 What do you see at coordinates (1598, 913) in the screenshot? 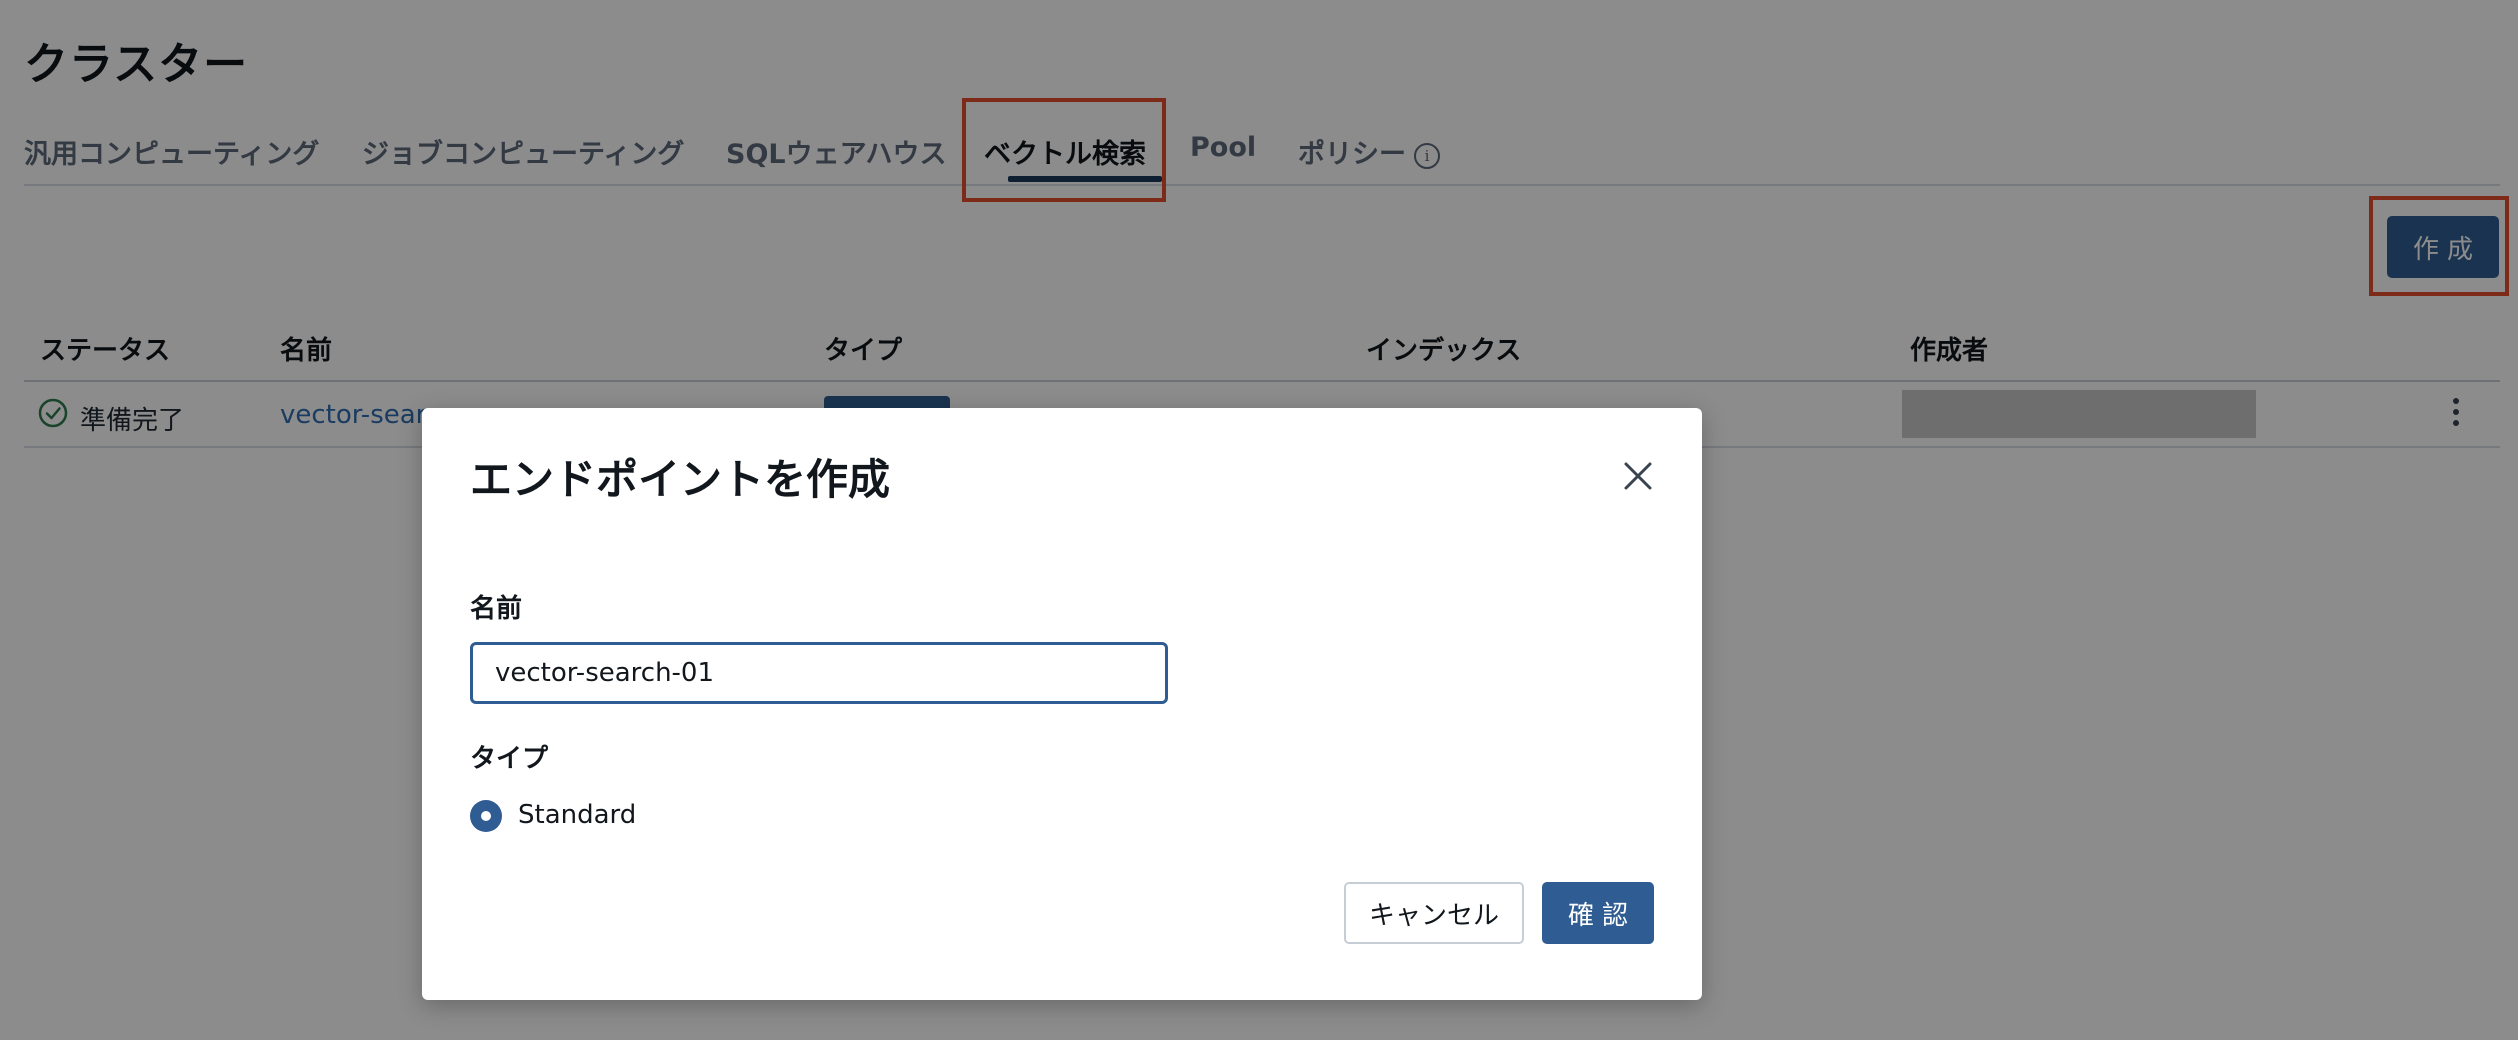
I see `confirm-button: 確認` at bounding box center [1598, 913].